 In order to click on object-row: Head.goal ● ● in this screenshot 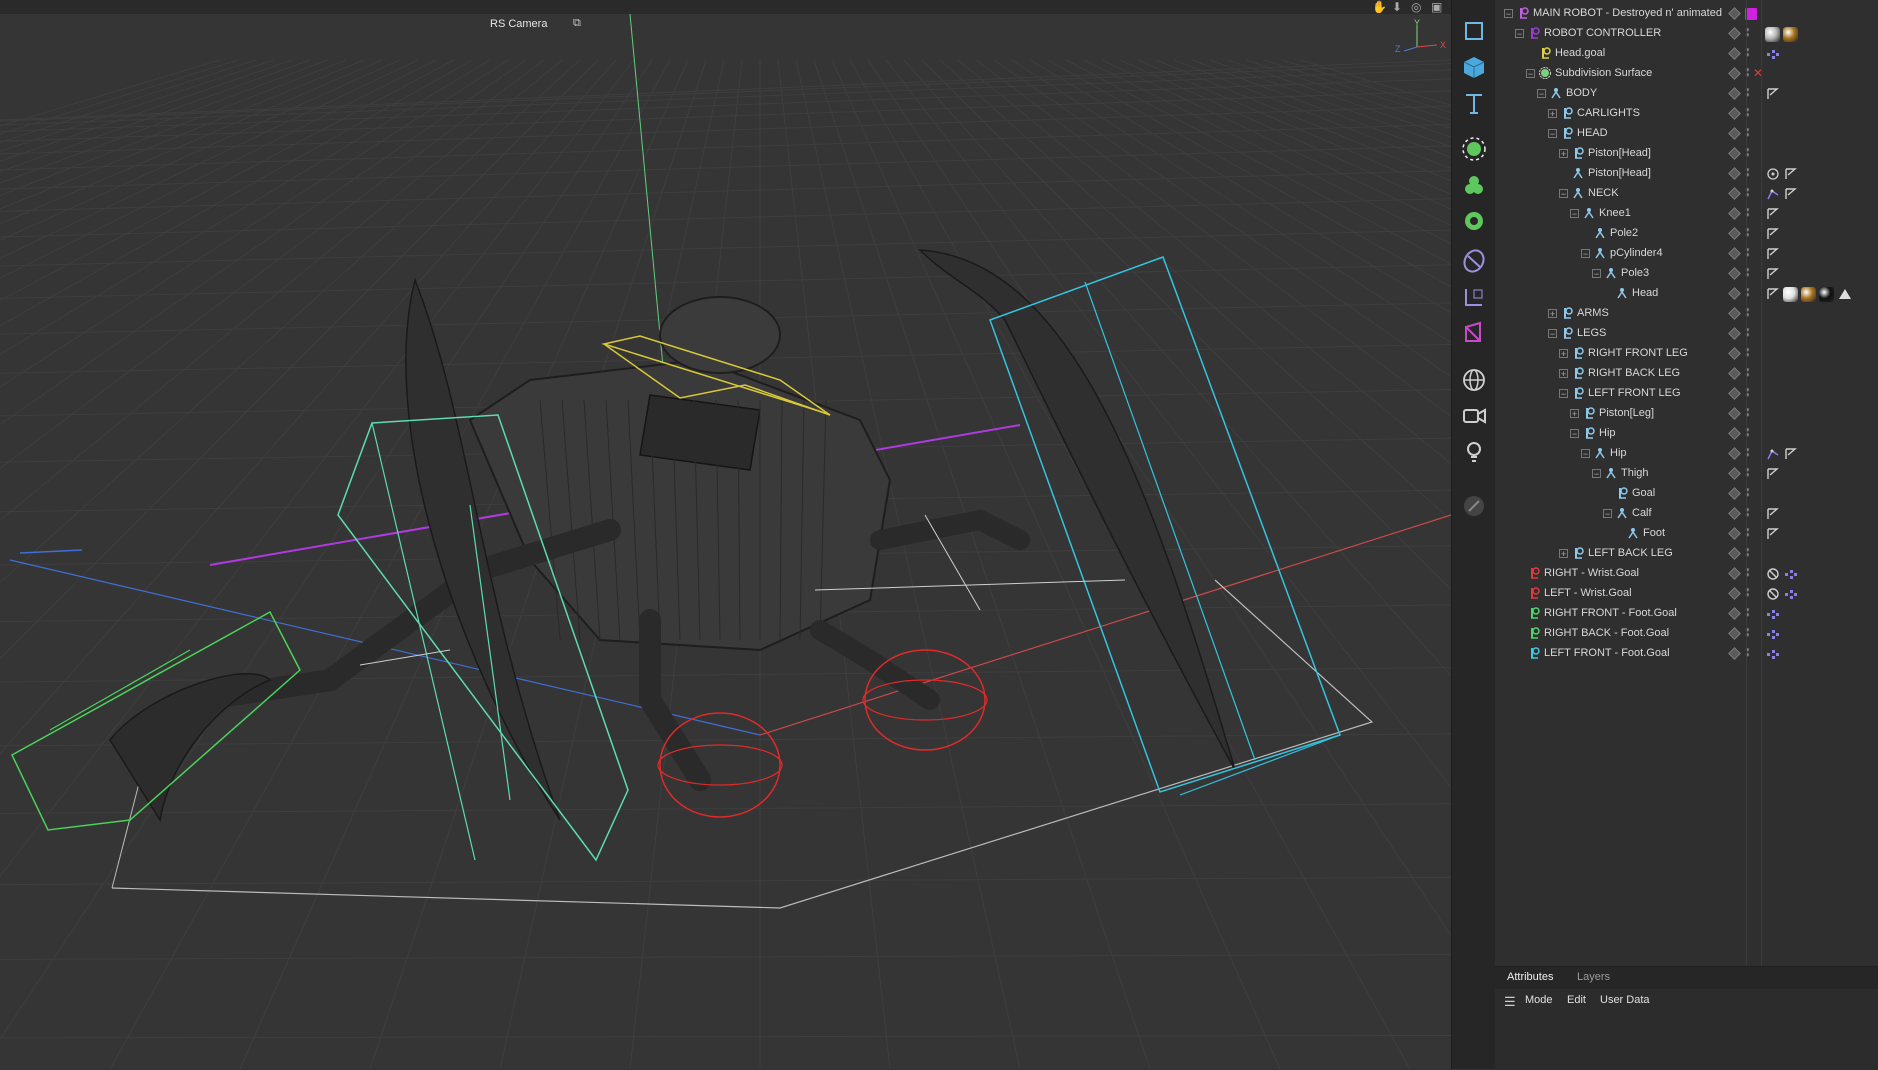, I will do `click(1686, 54)`.